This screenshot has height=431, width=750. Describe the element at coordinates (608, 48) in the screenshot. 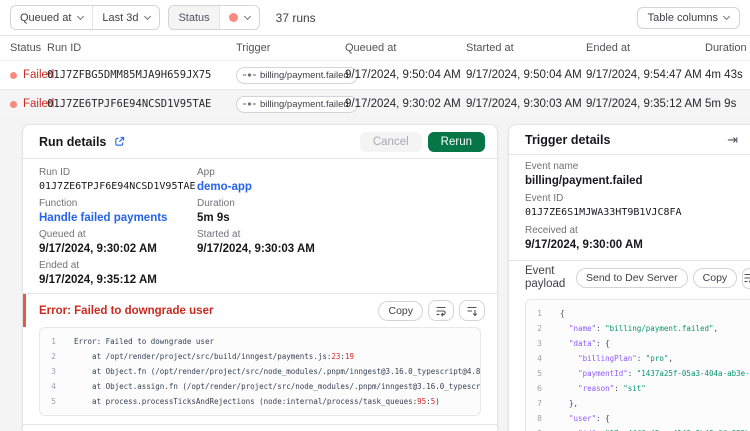

I see `column-header-ended-at: Ended at` at that location.